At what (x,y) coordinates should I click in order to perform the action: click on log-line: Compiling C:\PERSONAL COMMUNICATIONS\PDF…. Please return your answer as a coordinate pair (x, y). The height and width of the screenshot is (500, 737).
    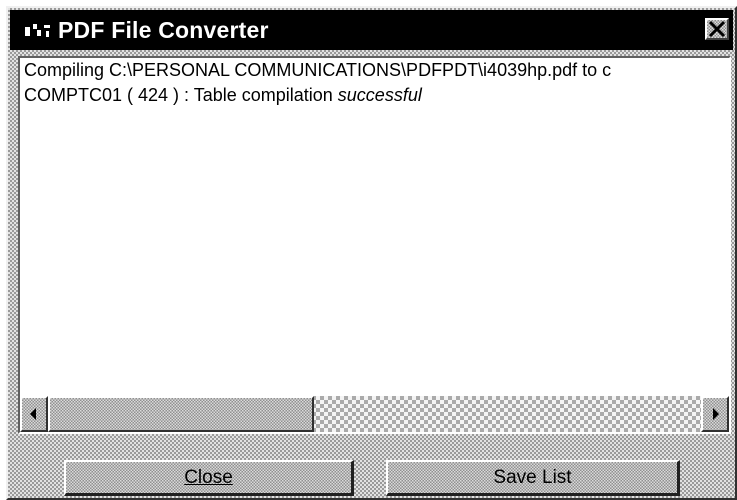
    Looking at the image, I should click on (374, 70).